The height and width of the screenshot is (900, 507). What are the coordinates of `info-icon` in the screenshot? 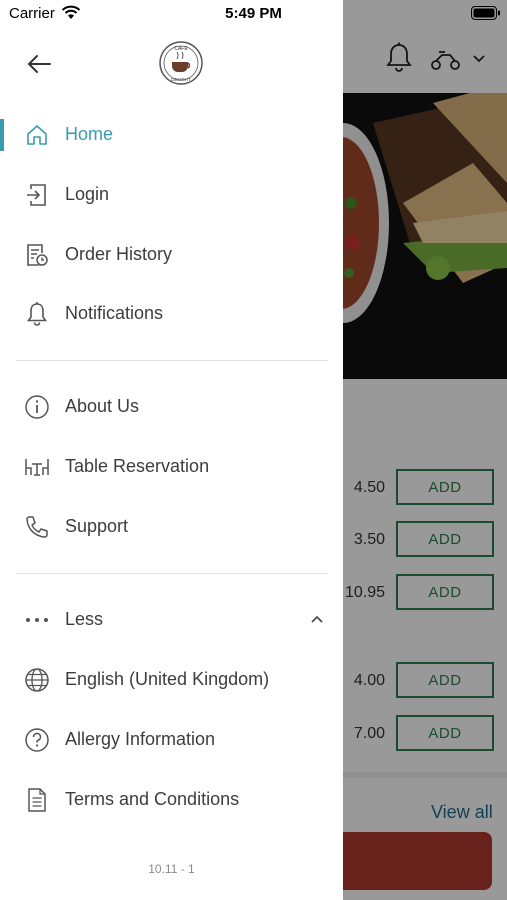 It's located at (37, 407).